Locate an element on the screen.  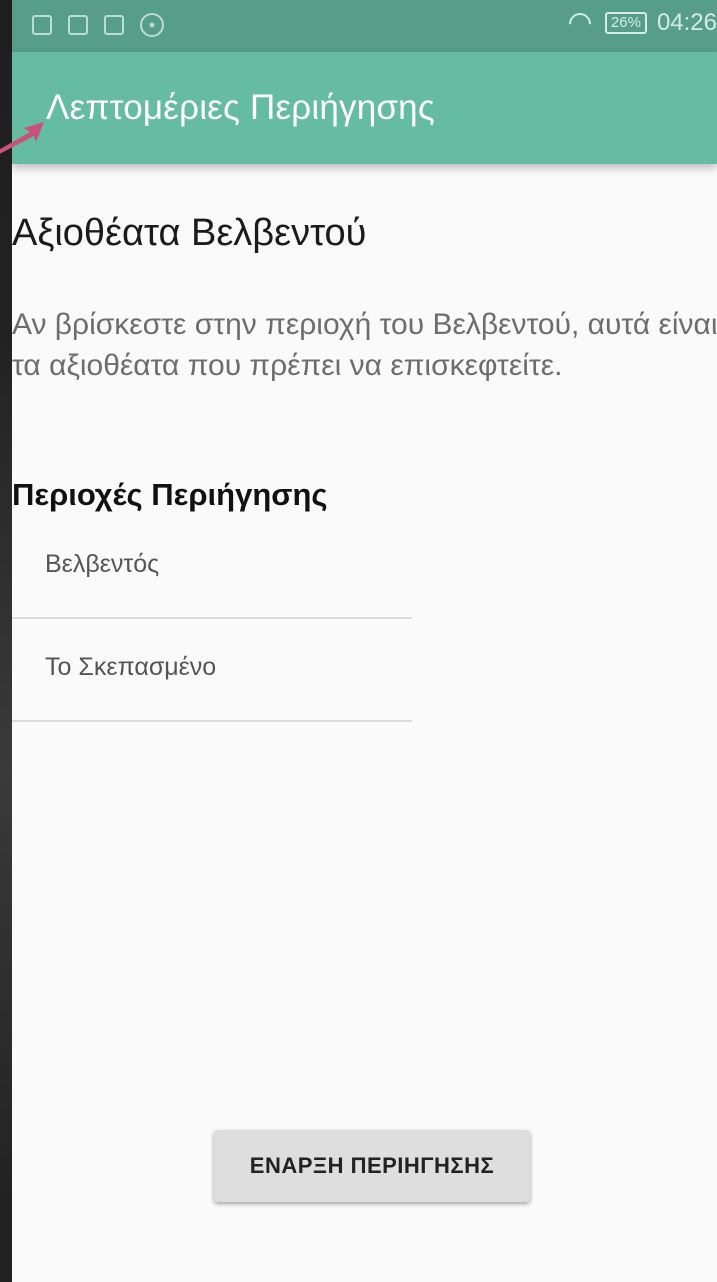
app-toolbar: Λεπτομέριες Περιήγησης is located at coordinates (364, 108).